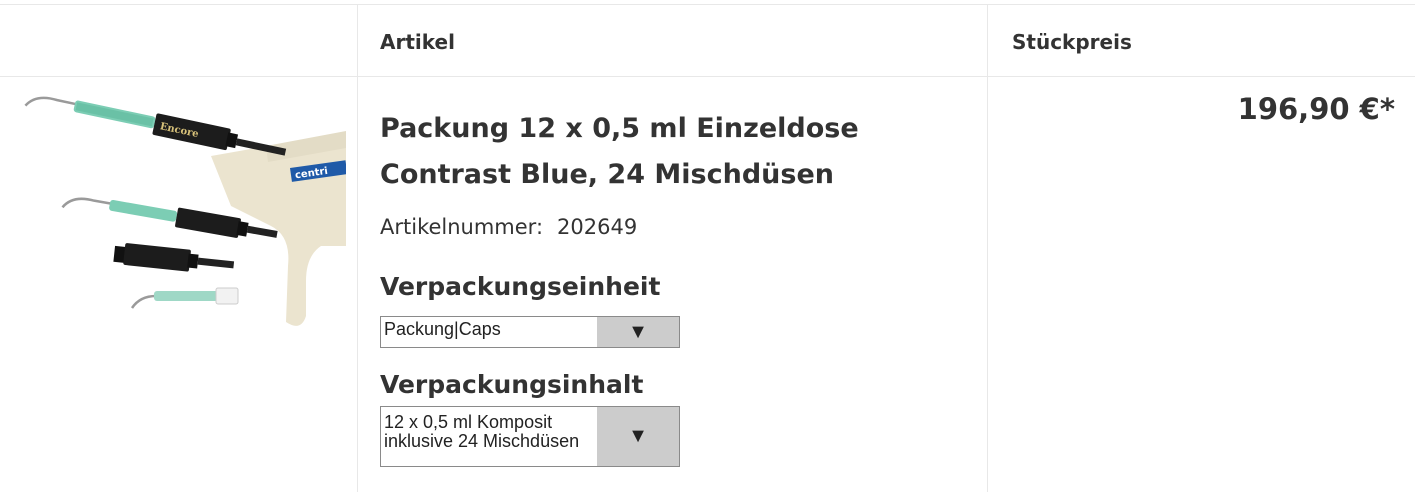 The height and width of the screenshot is (492, 1415). What do you see at coordinates (597, 227) in the screenshot?
I see `article-number-value: 202649` at bounding box center [597, 227].